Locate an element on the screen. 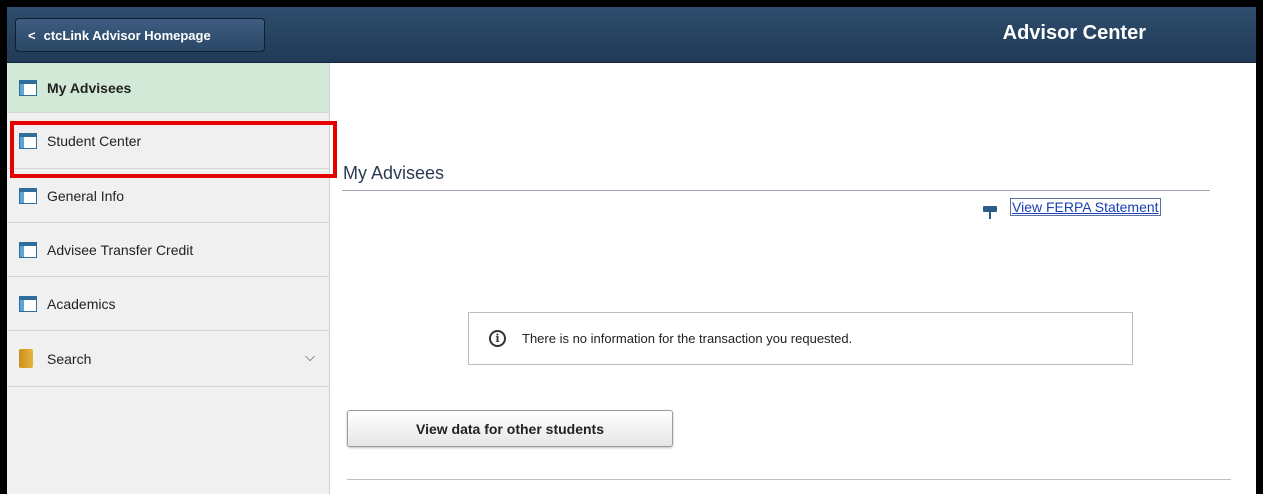 This screenshot has height=494, width=1263. ferpa-link-group: View FERPA Statement is located at coordinates (1071, 209).